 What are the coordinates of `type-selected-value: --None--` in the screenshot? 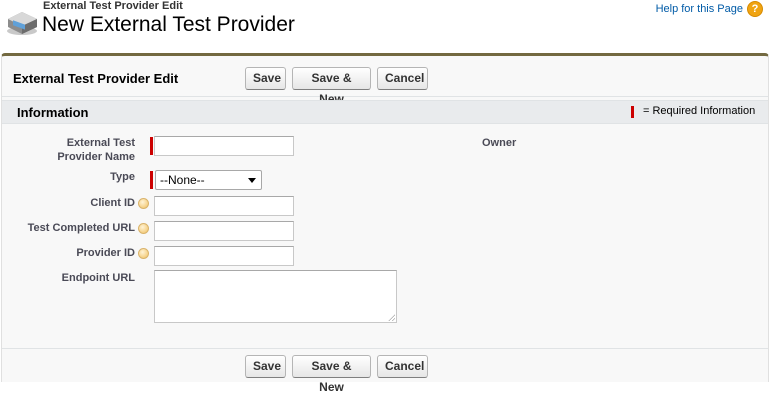 It's located at (182, 180).